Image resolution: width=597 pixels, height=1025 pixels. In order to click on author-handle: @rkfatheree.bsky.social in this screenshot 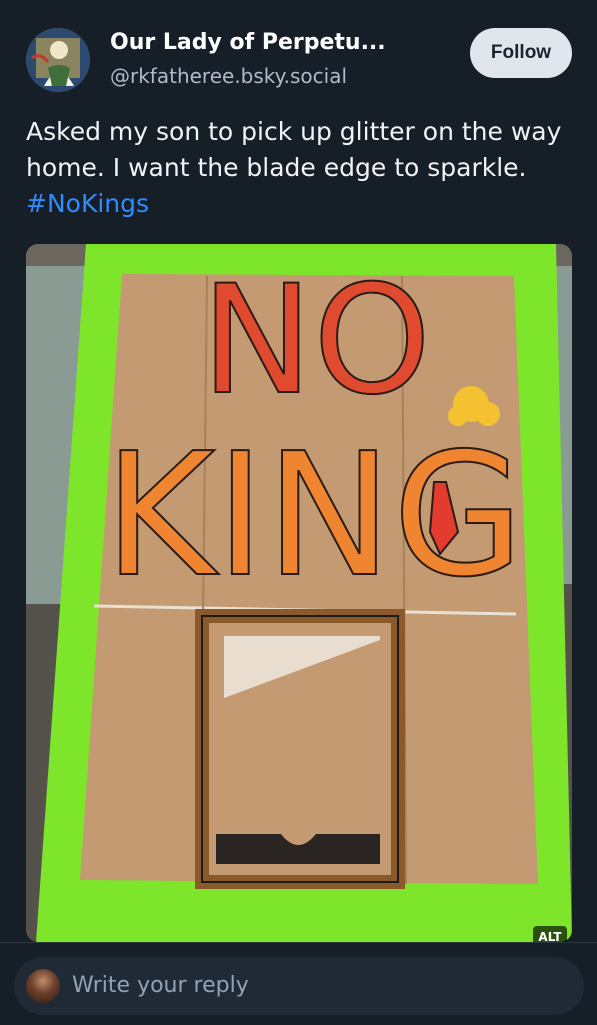, I will do `click(228, 76)`.